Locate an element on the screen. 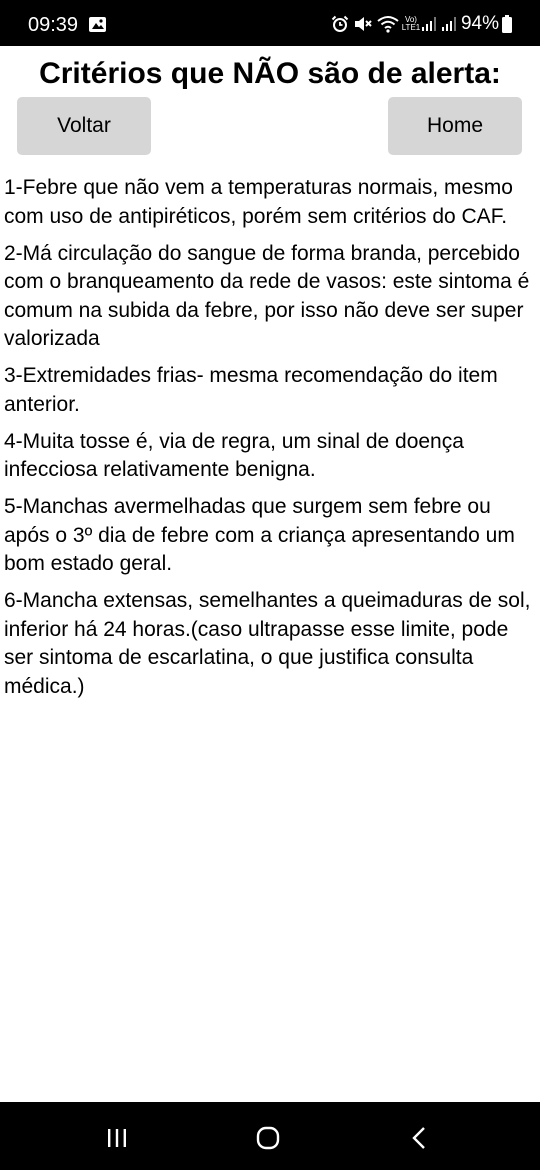 This screenshot has height=1170, width=540. status-icons: Vo) LTE1 94% is located at coordinates (421, 24).